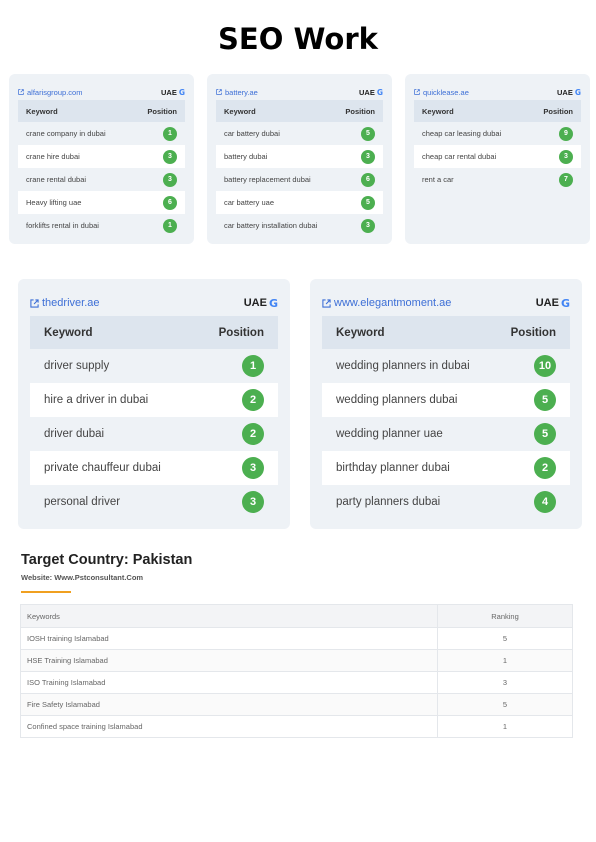  I want to click on keyword-cell: private chauffeur dubai, so click(102, 468).